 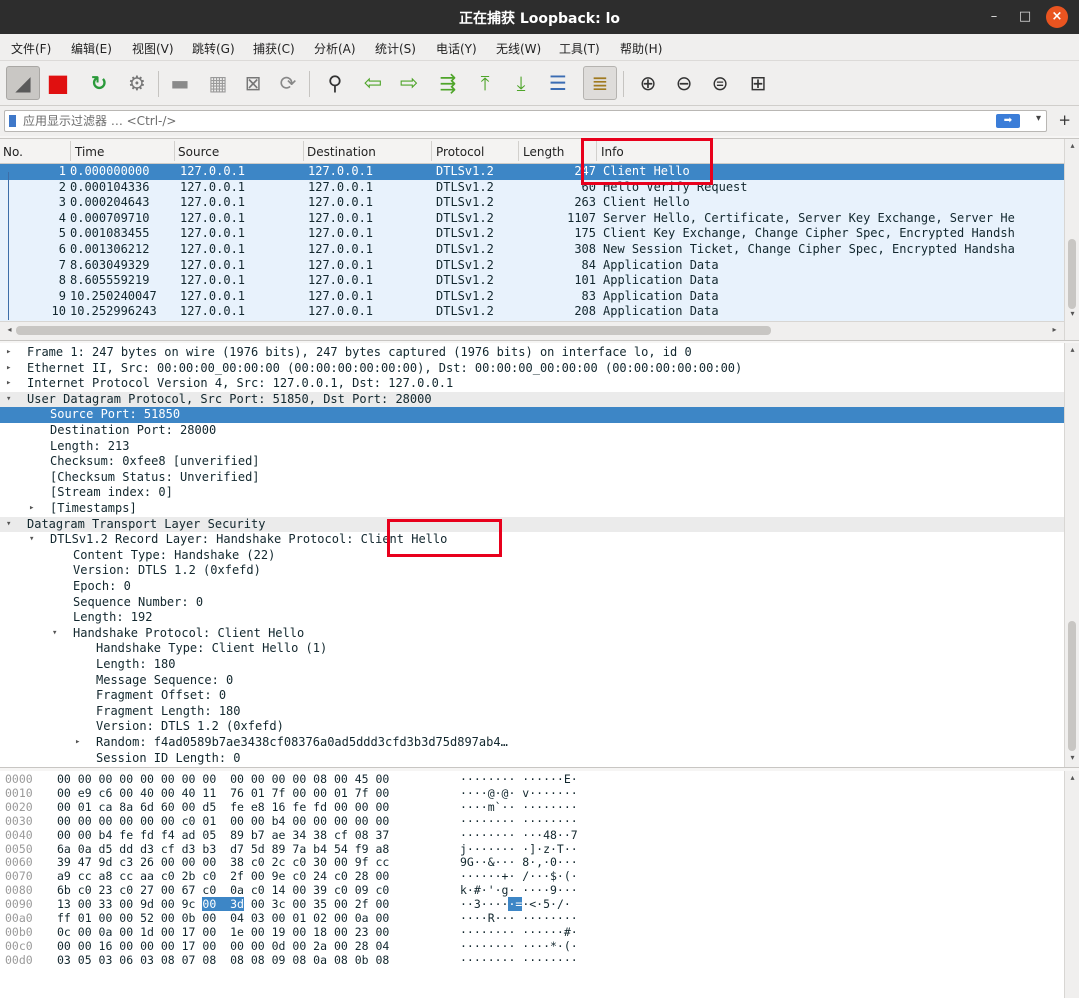 What do you see at coordinates (456, 48) in the screenshot?
I see `menu-telephony: 电话(Y)` at bounding box center [456, 48].